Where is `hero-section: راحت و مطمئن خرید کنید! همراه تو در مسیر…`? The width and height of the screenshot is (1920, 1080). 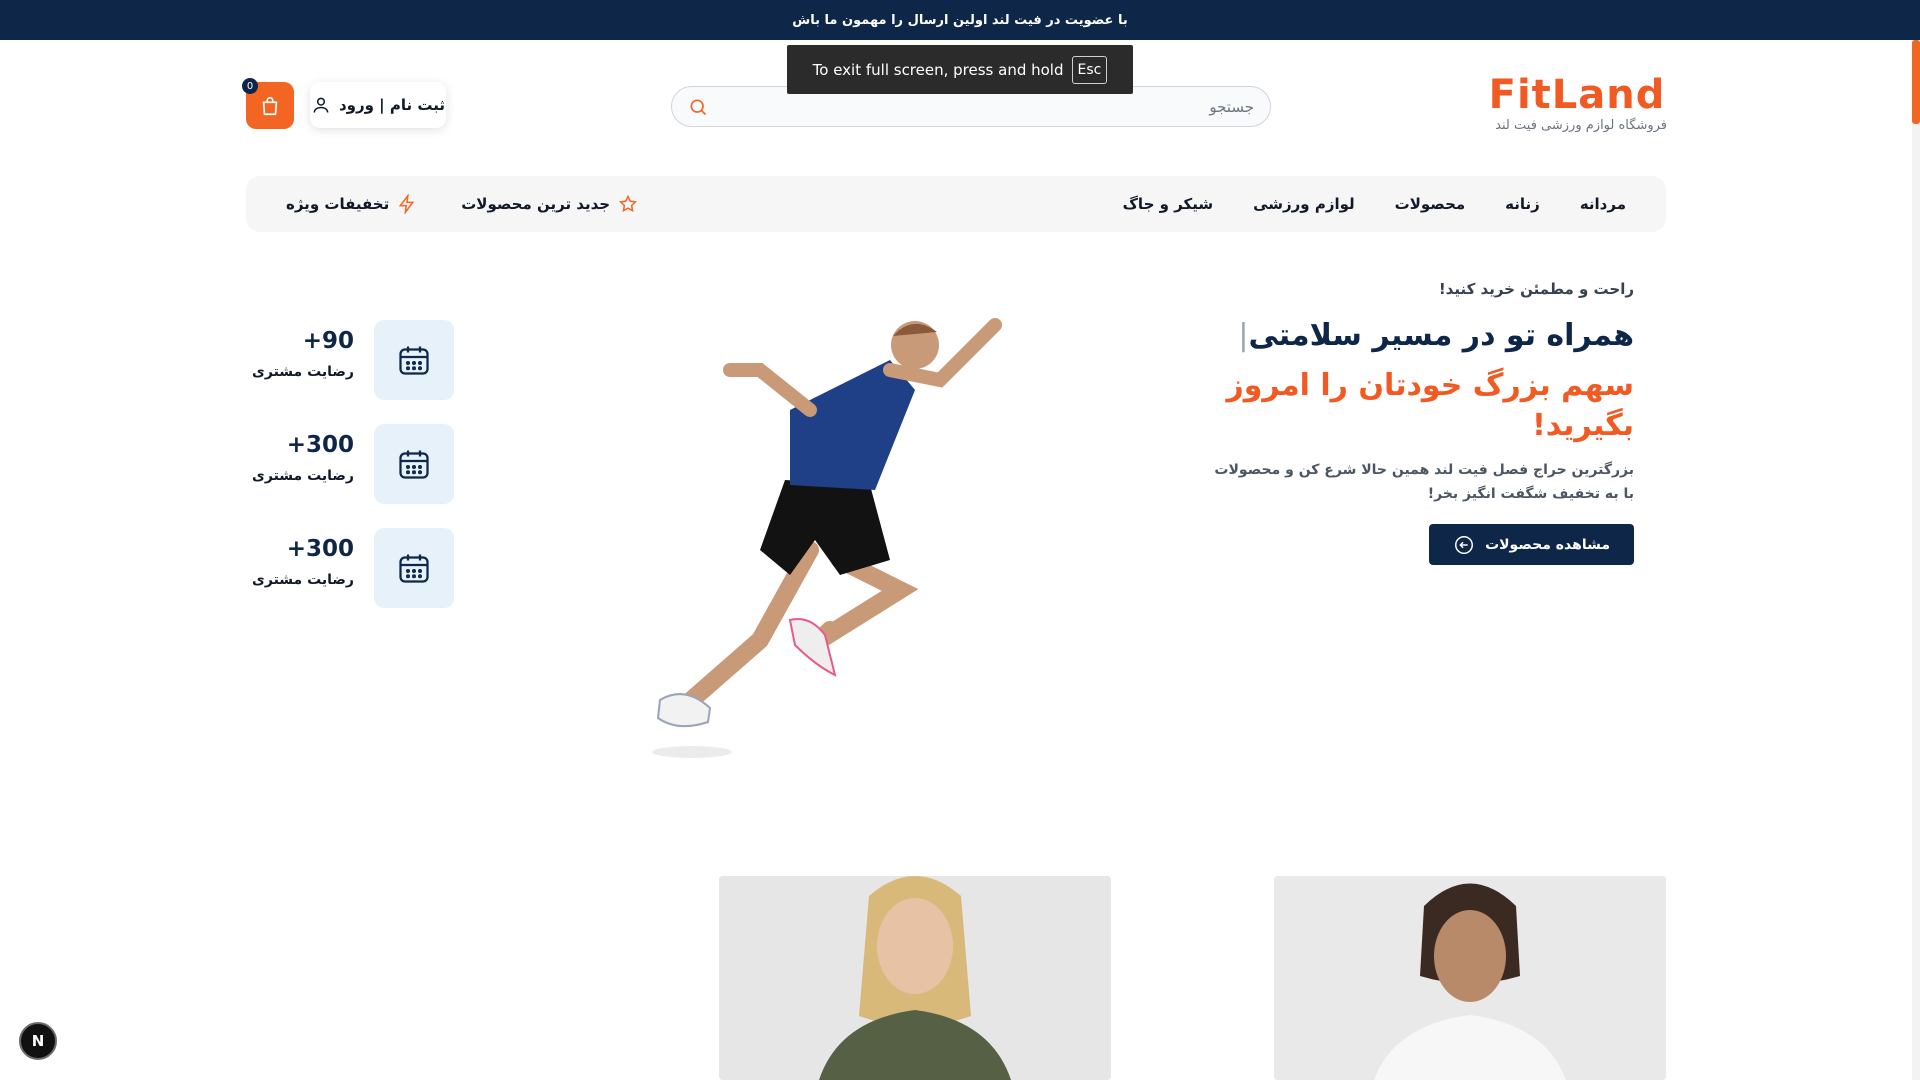 hero-section: راحت و مطمئن خرید کنید! همراه تو در مسیر… is located at coordinates (1424, 422).